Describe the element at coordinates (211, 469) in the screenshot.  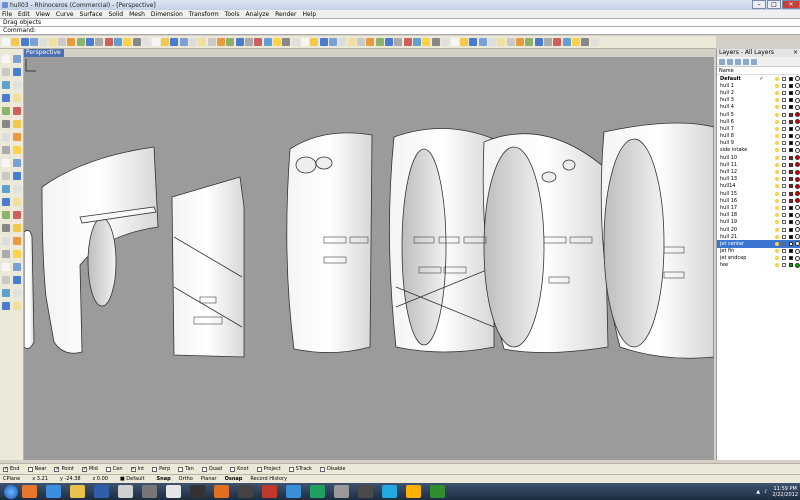
I see `osnap-quad: Quad` at that location.